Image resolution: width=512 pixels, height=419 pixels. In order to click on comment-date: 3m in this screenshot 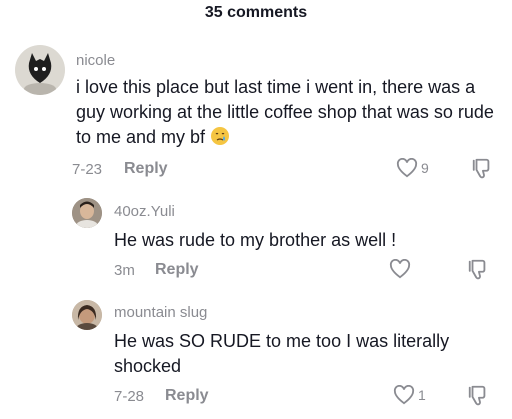, I will do `click(124, 270)`.